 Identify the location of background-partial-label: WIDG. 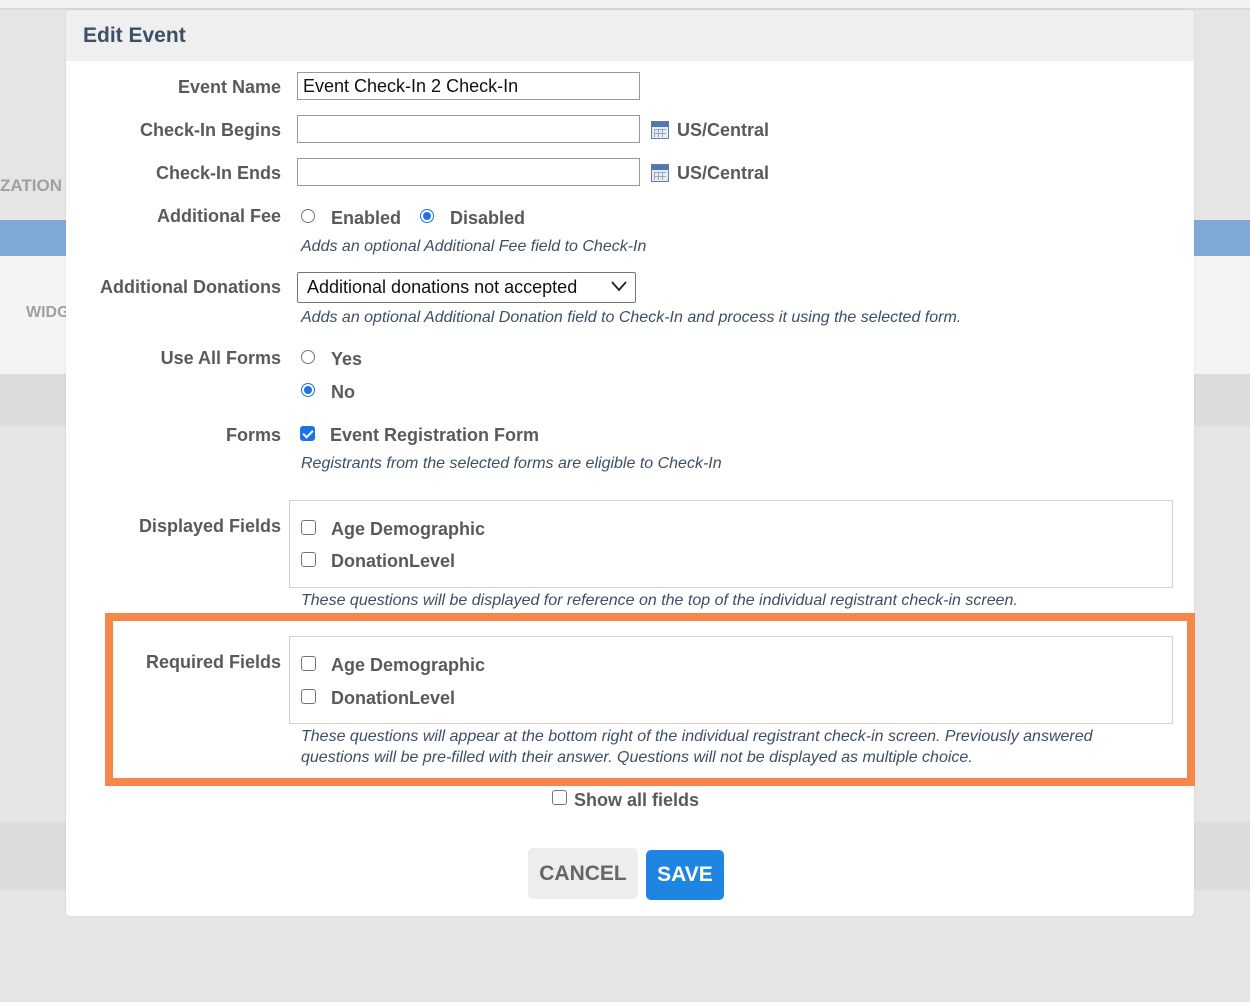
(48, 312).